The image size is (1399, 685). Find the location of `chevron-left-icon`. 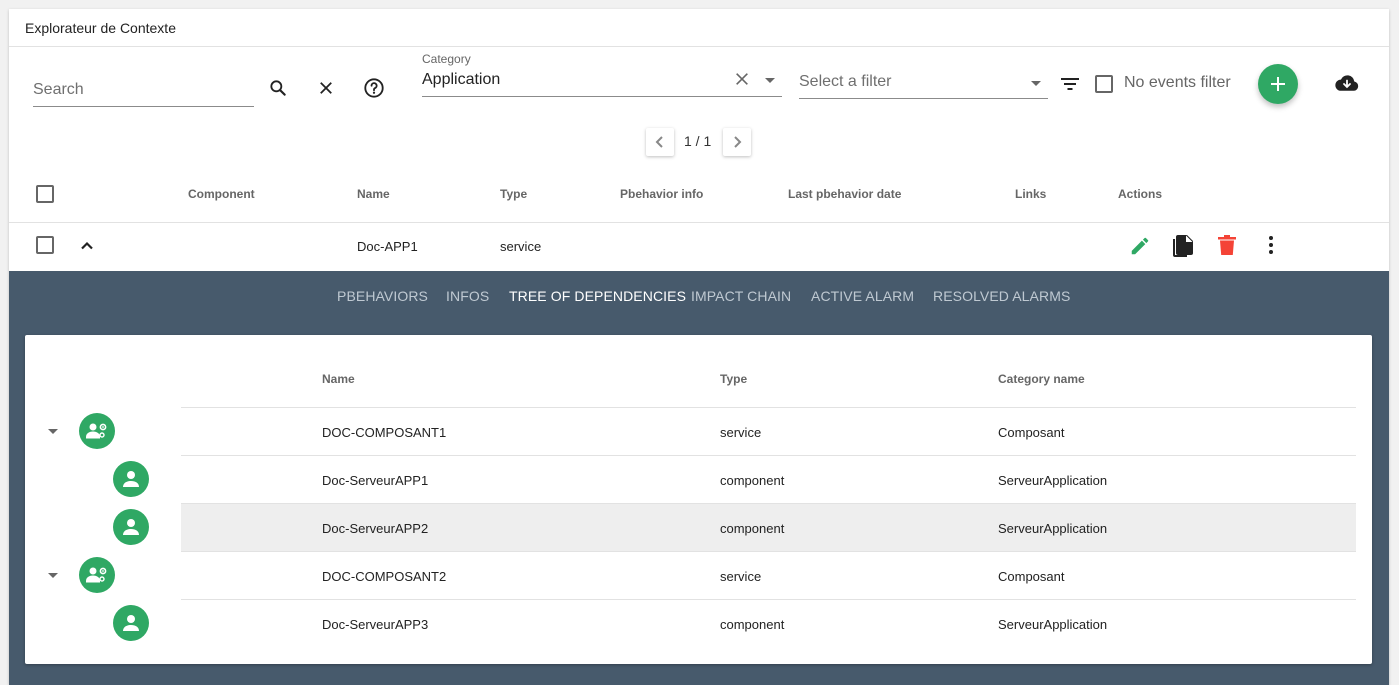

chevron-left-icon is located at coordinates (659, 142).